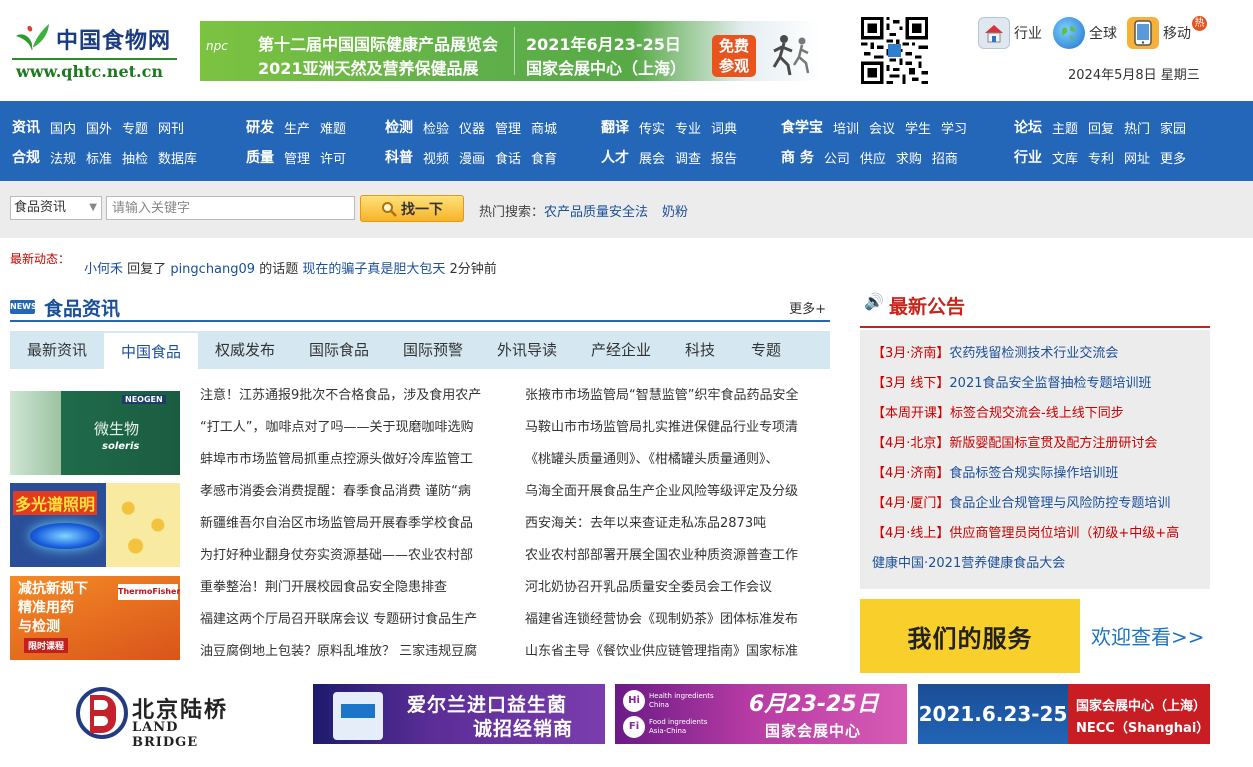  I want to click on news-headline: 山东省主导《餐饮业供应链管理指南》国家标准, so click(675, 652).